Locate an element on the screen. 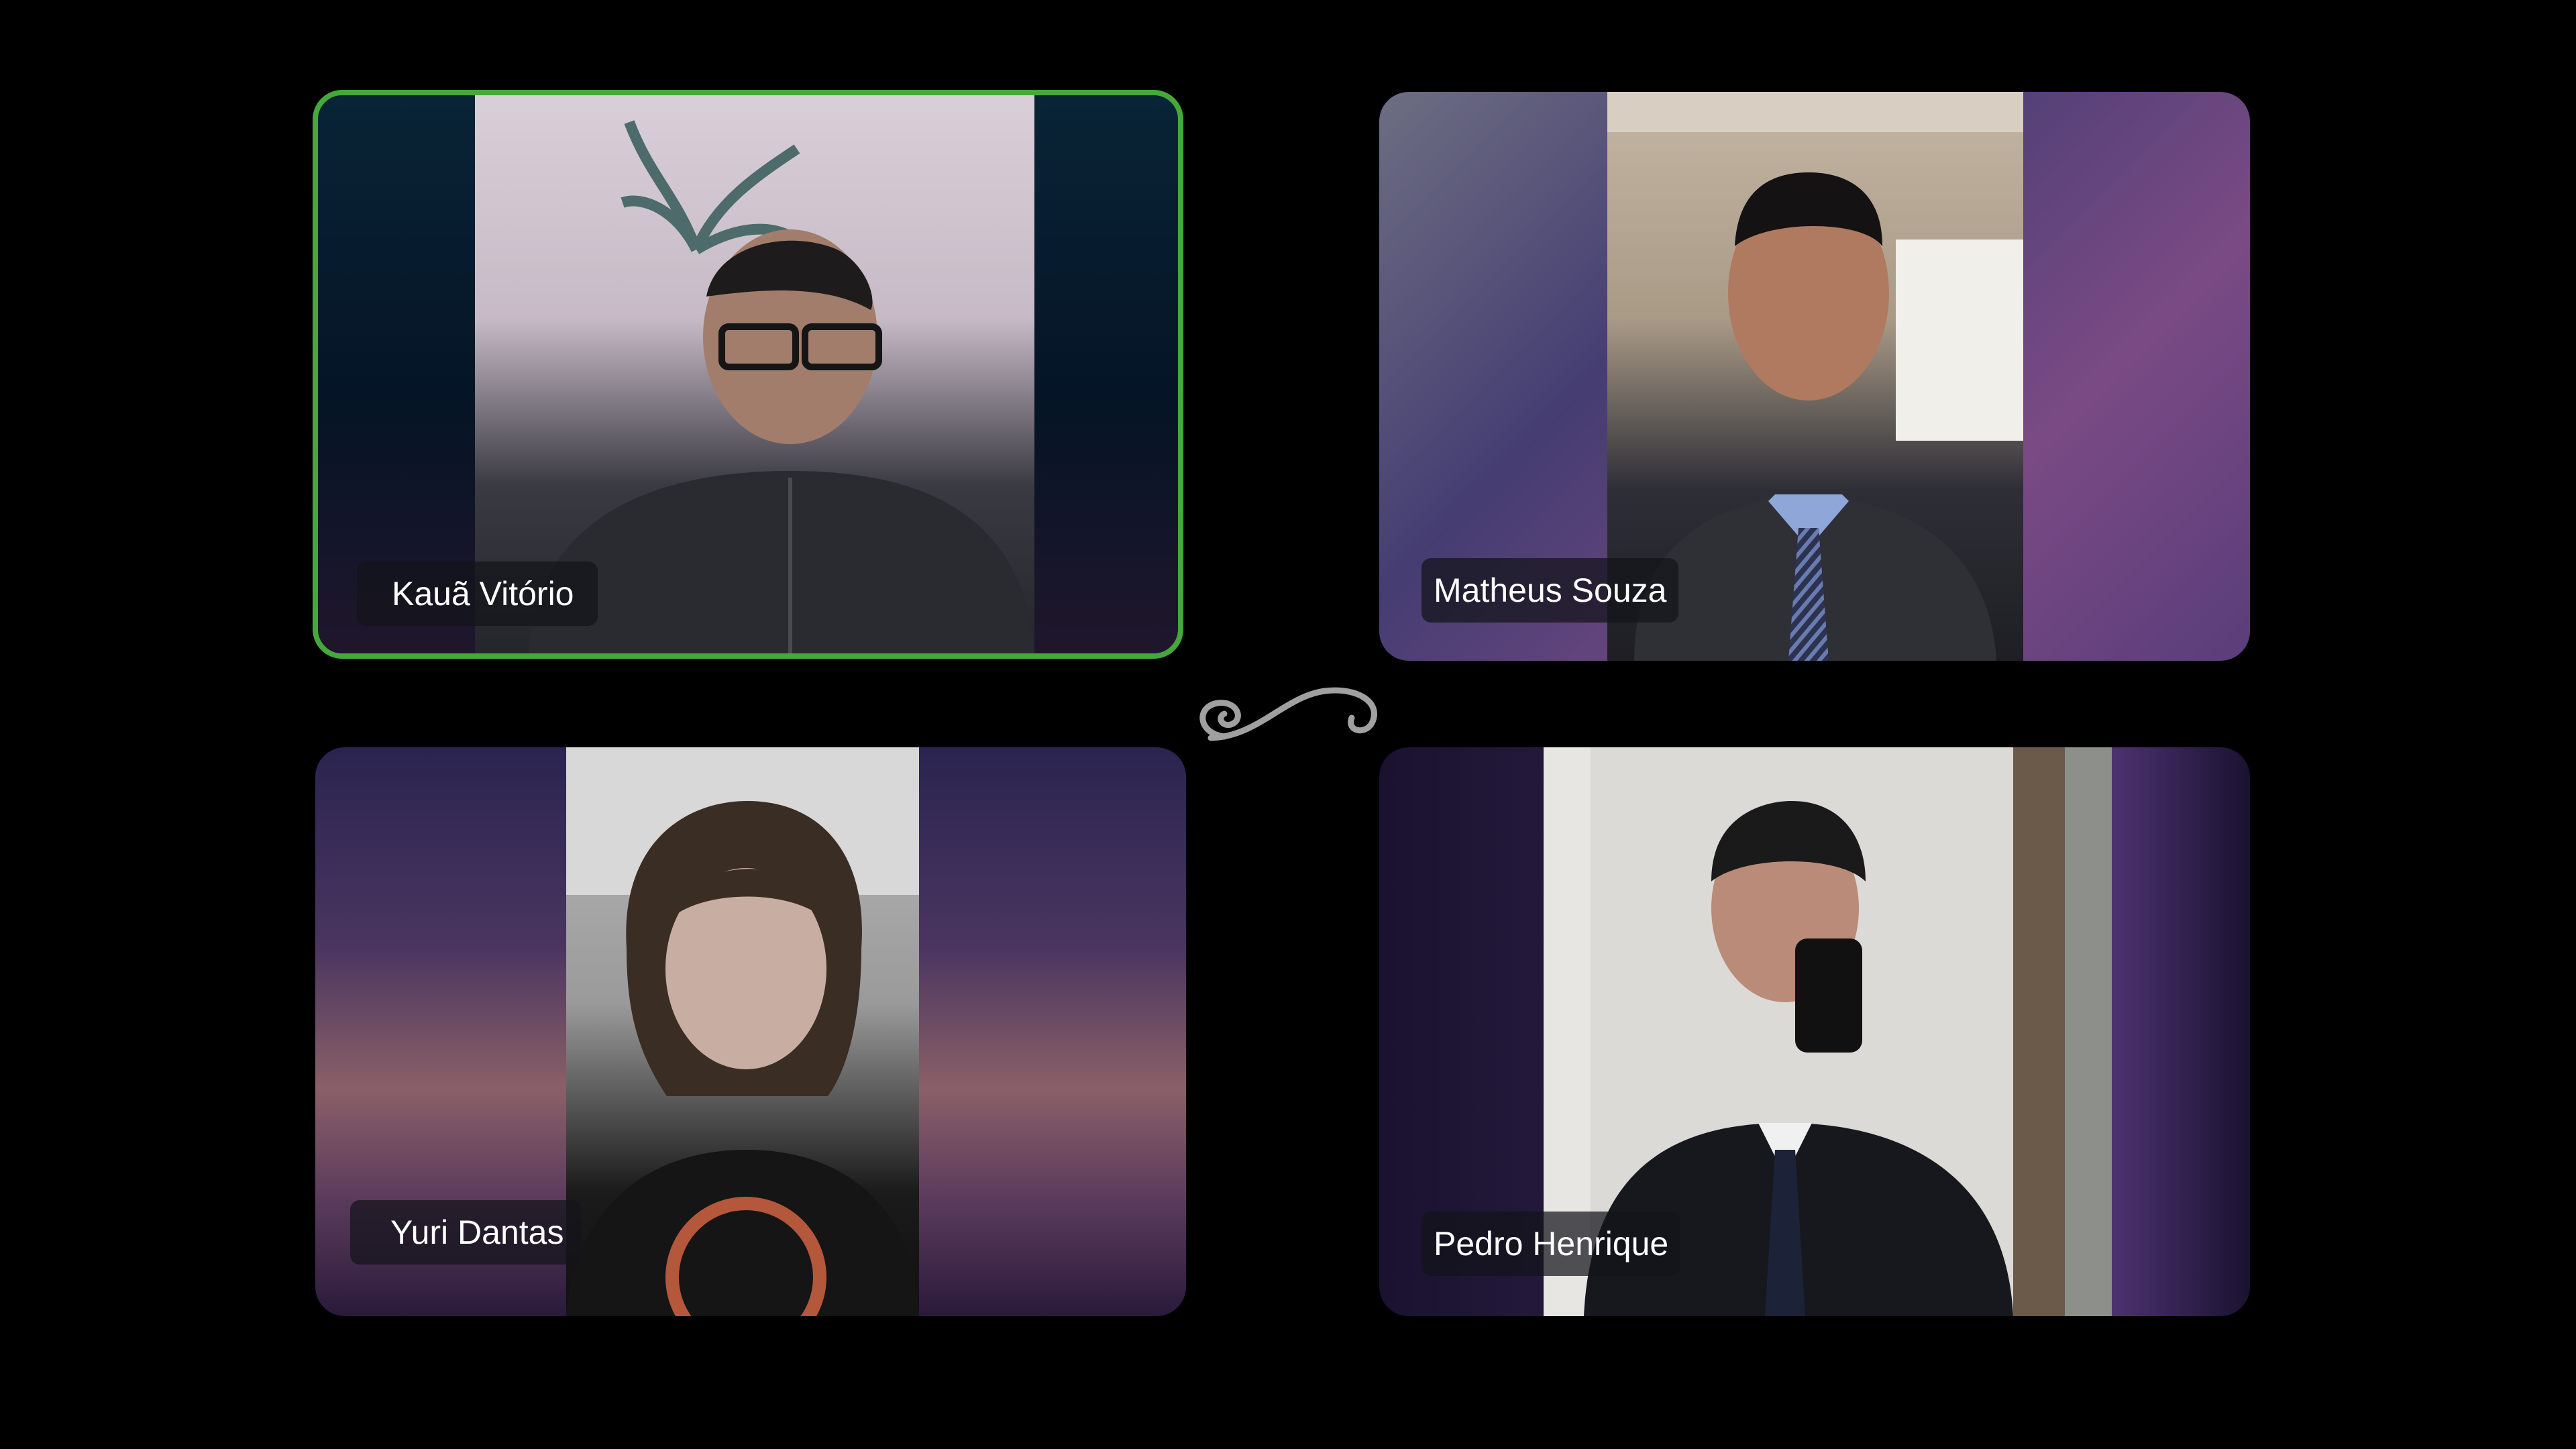 The height and width of the screenshot is (1449, 2576). participant-tile-matheus: Matheus Souza is located at coordinates (1814, 376).